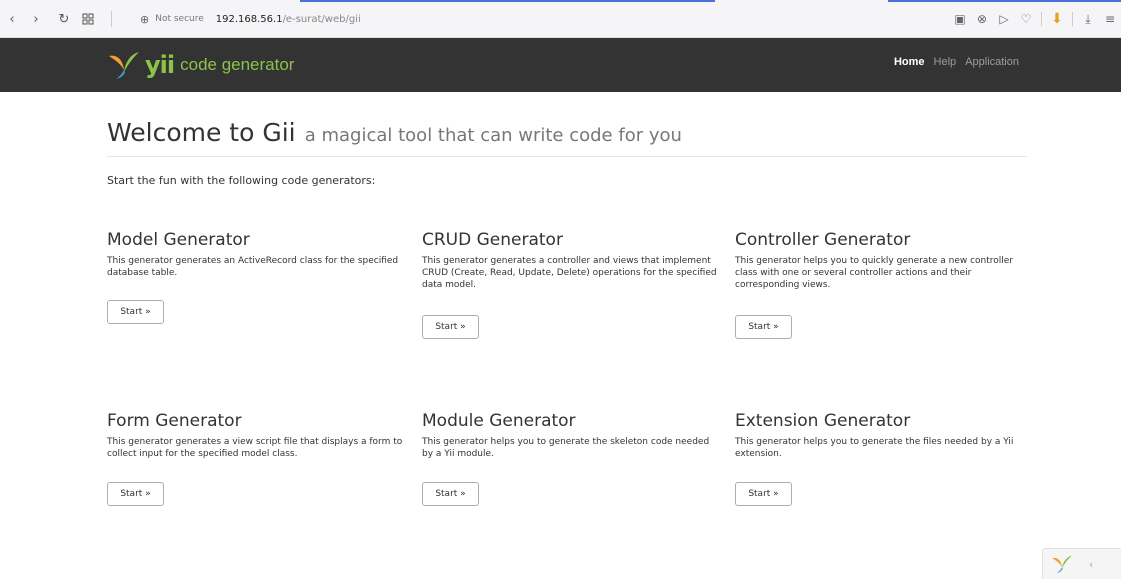 The width and height of the screenshot is (1121, 579). Describe the element at coordinates (12, 19) in the screenshot. I see `back-icon: ‹` at that location.